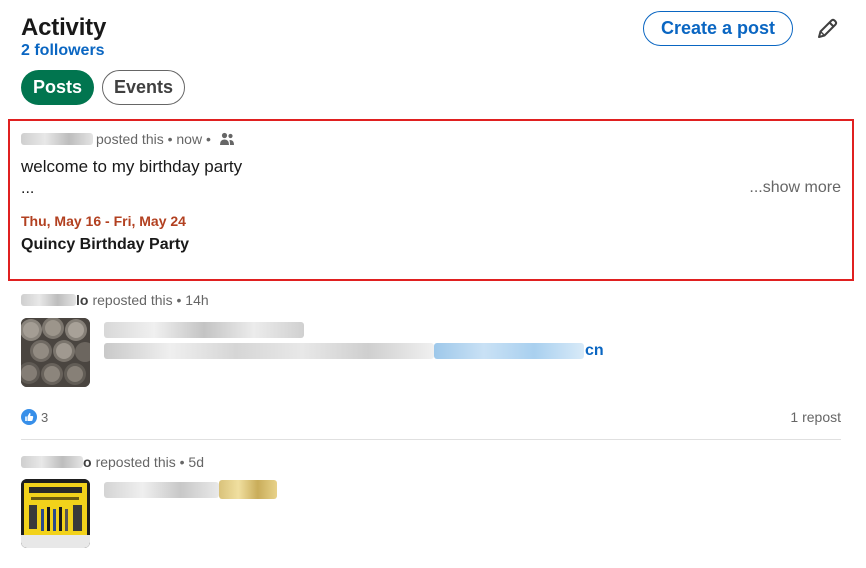 The image size is (866, 568). Describe the element at coordinates (103, 221) in the screenshot. I see `event-date: Thu, May 16 - Fri, May 24` at that location.